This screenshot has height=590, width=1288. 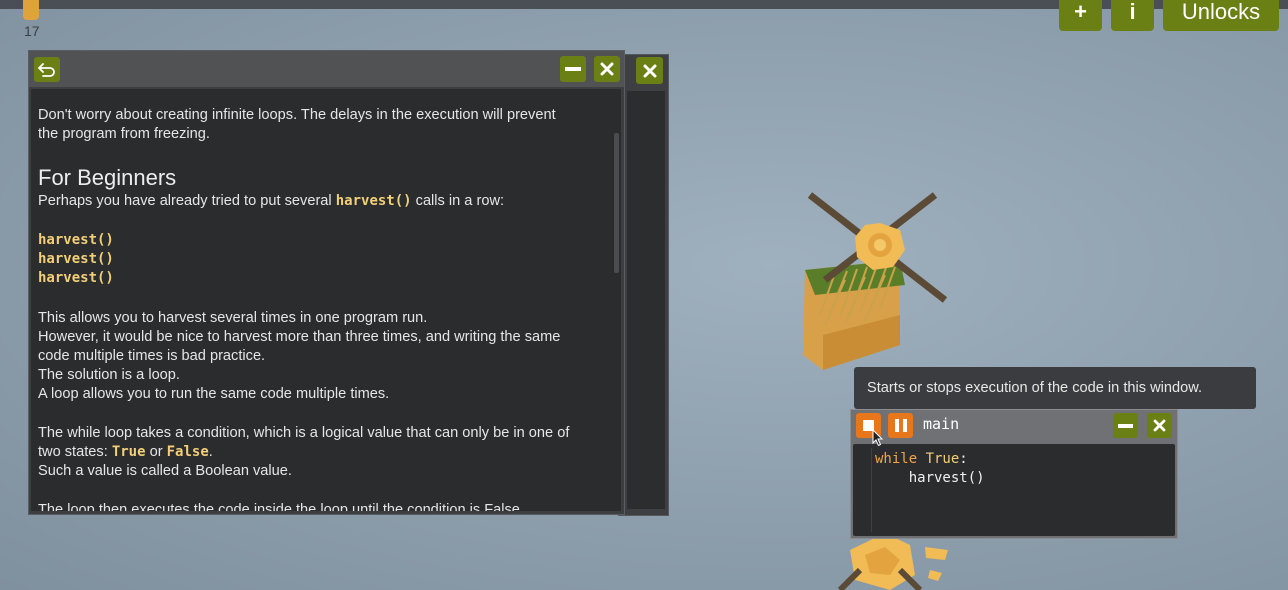 I want to click on docs-scrollbar, so click(x=616, y=203).